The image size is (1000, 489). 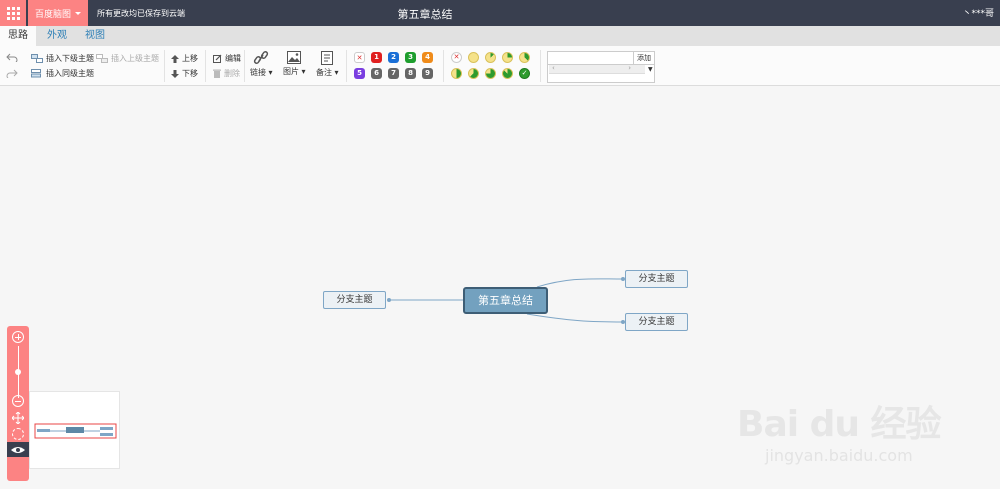 I want to click on image-label: 图片, so click(x=291, y=71).